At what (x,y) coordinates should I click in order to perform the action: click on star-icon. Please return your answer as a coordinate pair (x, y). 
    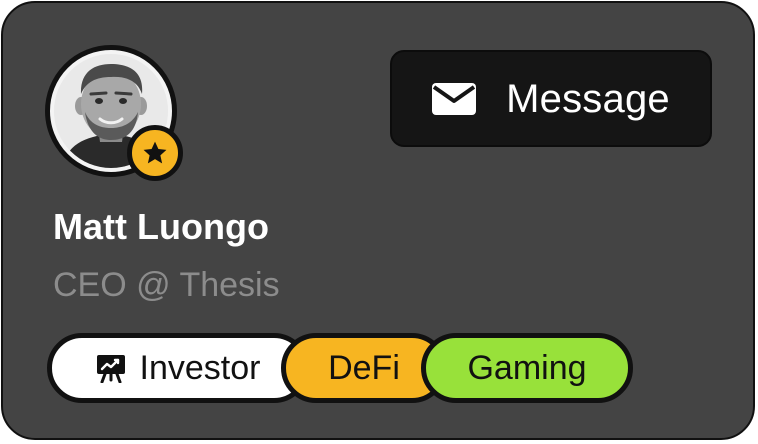
    Looking at the image, I should click on (155, 152).